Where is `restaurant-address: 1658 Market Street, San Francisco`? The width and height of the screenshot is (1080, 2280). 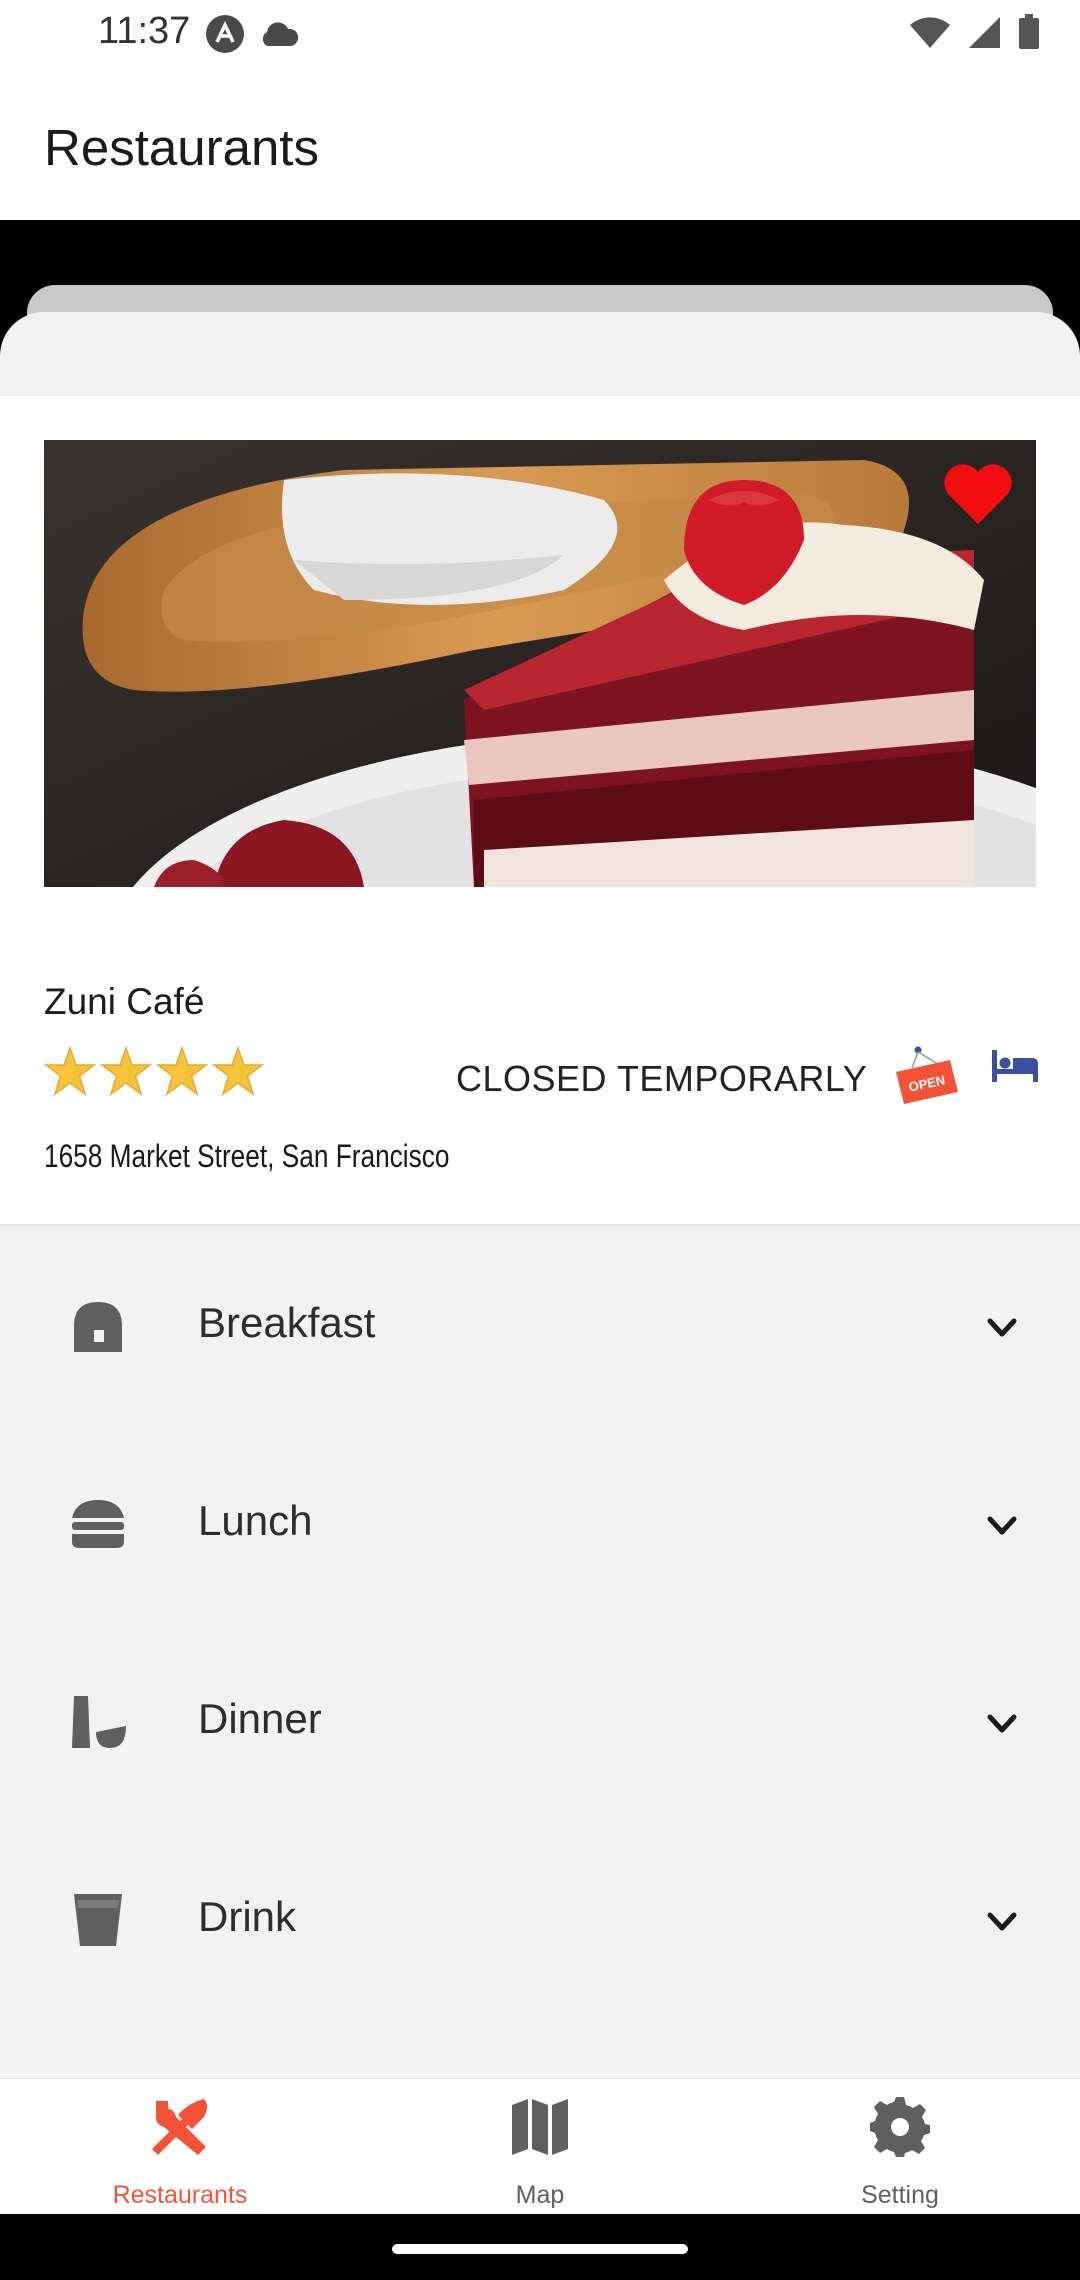 restaurant-address: 1658 Market Street, San Francisco is located at coordinates (247, 1156).